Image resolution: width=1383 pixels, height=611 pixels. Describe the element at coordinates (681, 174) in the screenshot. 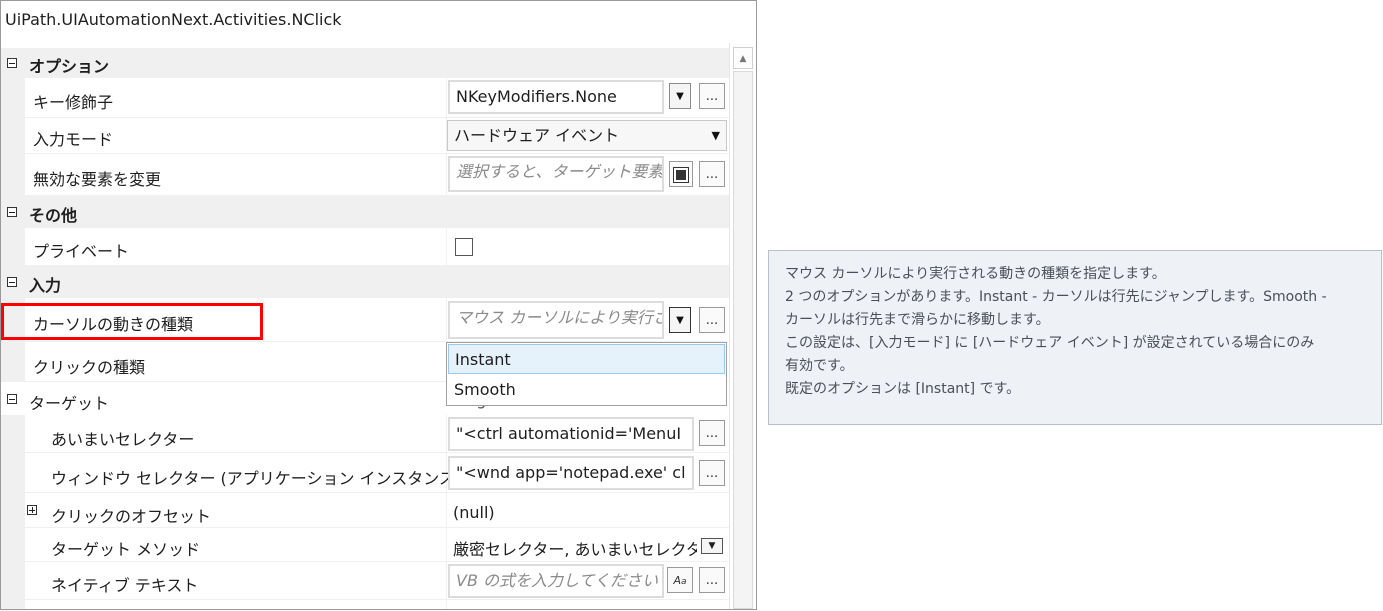

I see `toggle-icon` at that location.